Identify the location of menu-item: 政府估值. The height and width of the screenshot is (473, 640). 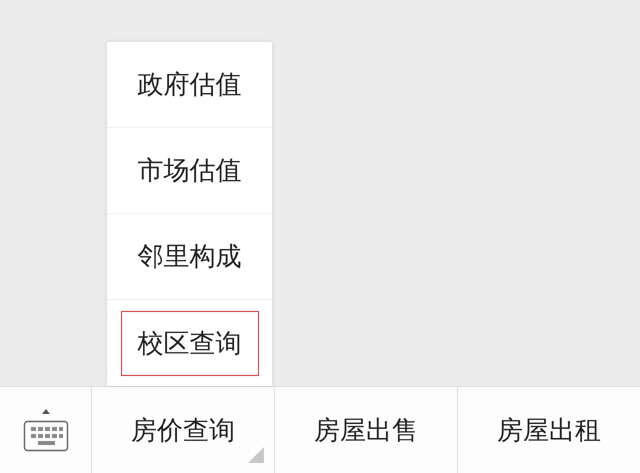
(189, 84).